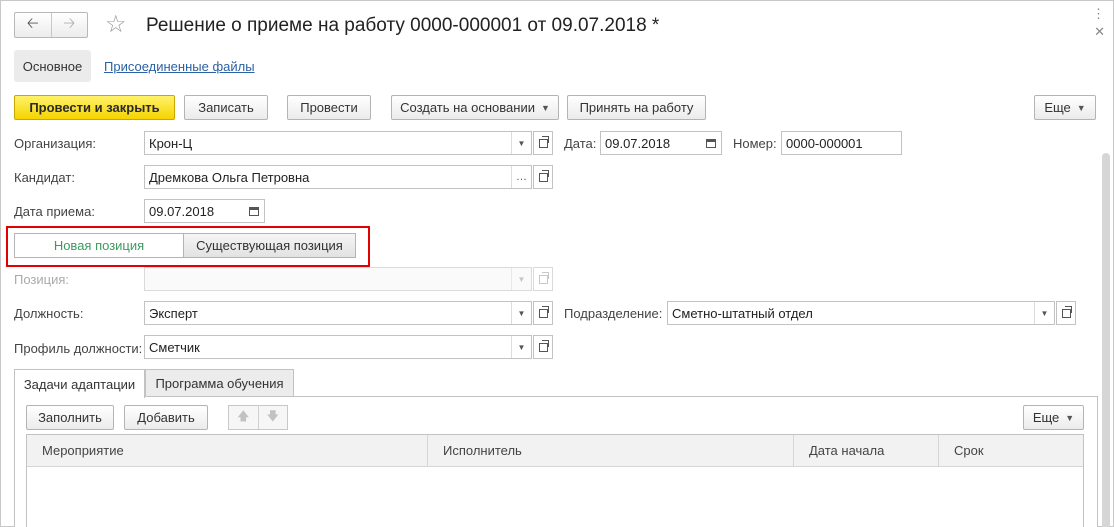 This screenshot has height=527, width=1114. I want to click on section-tab-main: Основное, so click(52, 66).